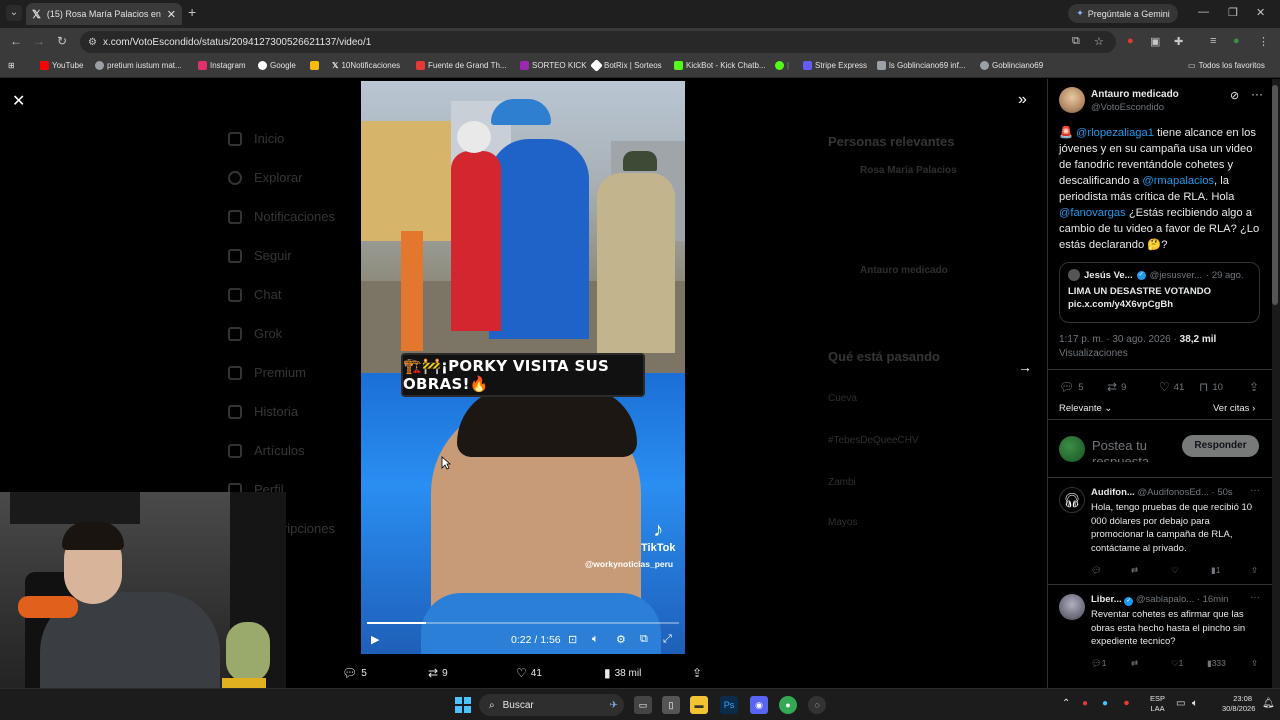  Describe the element at coordinates (1178, 181) in the screenshot. I see `mention-link: @rmapalacios` at that location.